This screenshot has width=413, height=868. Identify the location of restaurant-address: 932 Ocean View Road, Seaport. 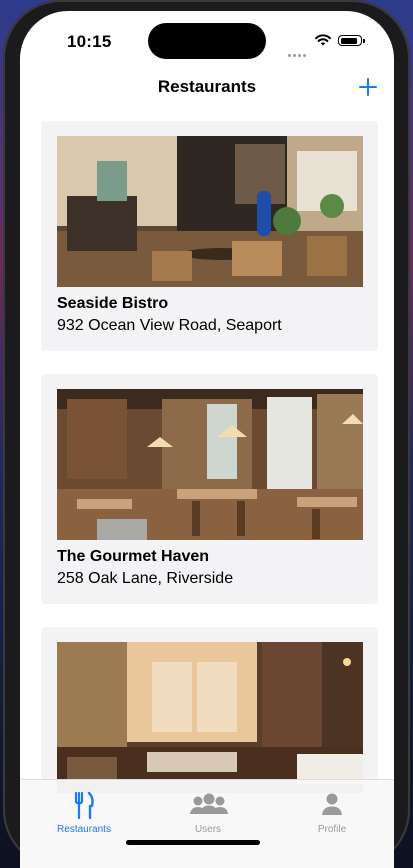
(169, 325).